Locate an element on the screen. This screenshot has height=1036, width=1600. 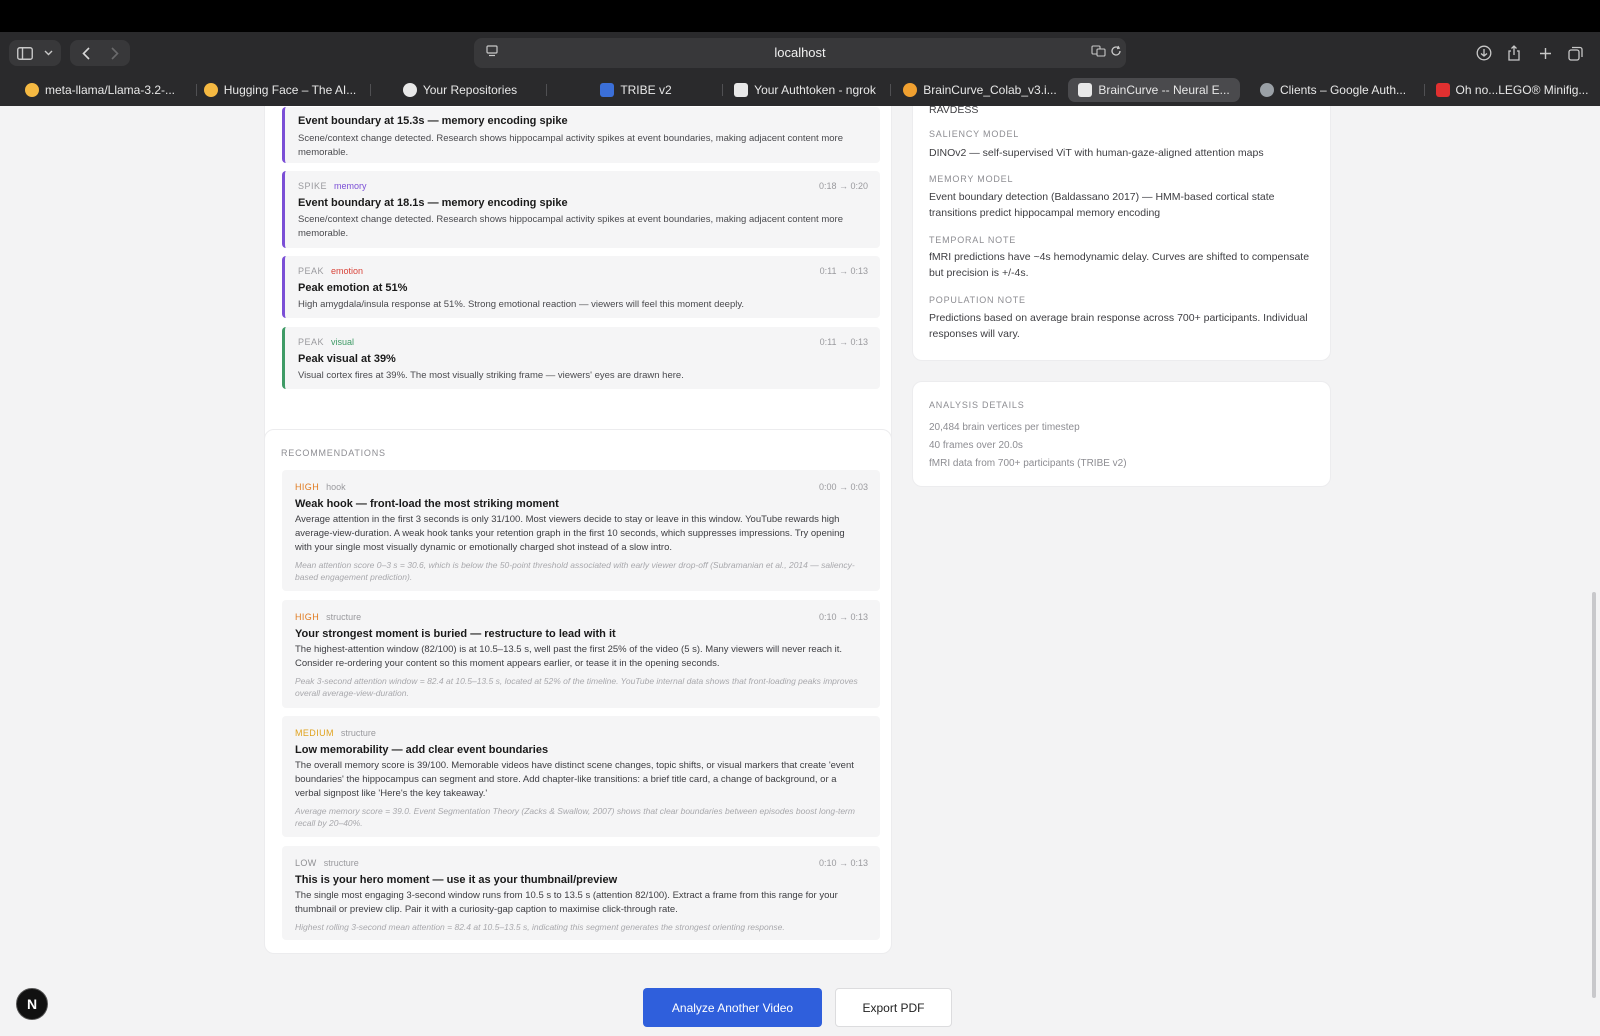
address-bar: localhost is located at coordinates (800, 53).